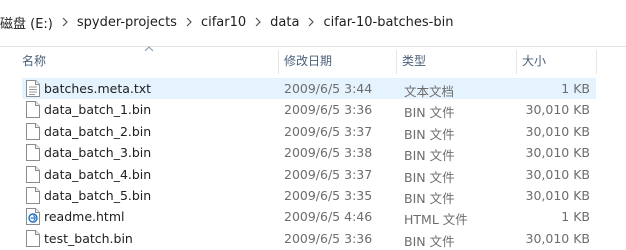 Image resolution: width=626 pixels, height=250 pixels. I want to click on file-name: data_batch_2.bin, so click(98, 131).